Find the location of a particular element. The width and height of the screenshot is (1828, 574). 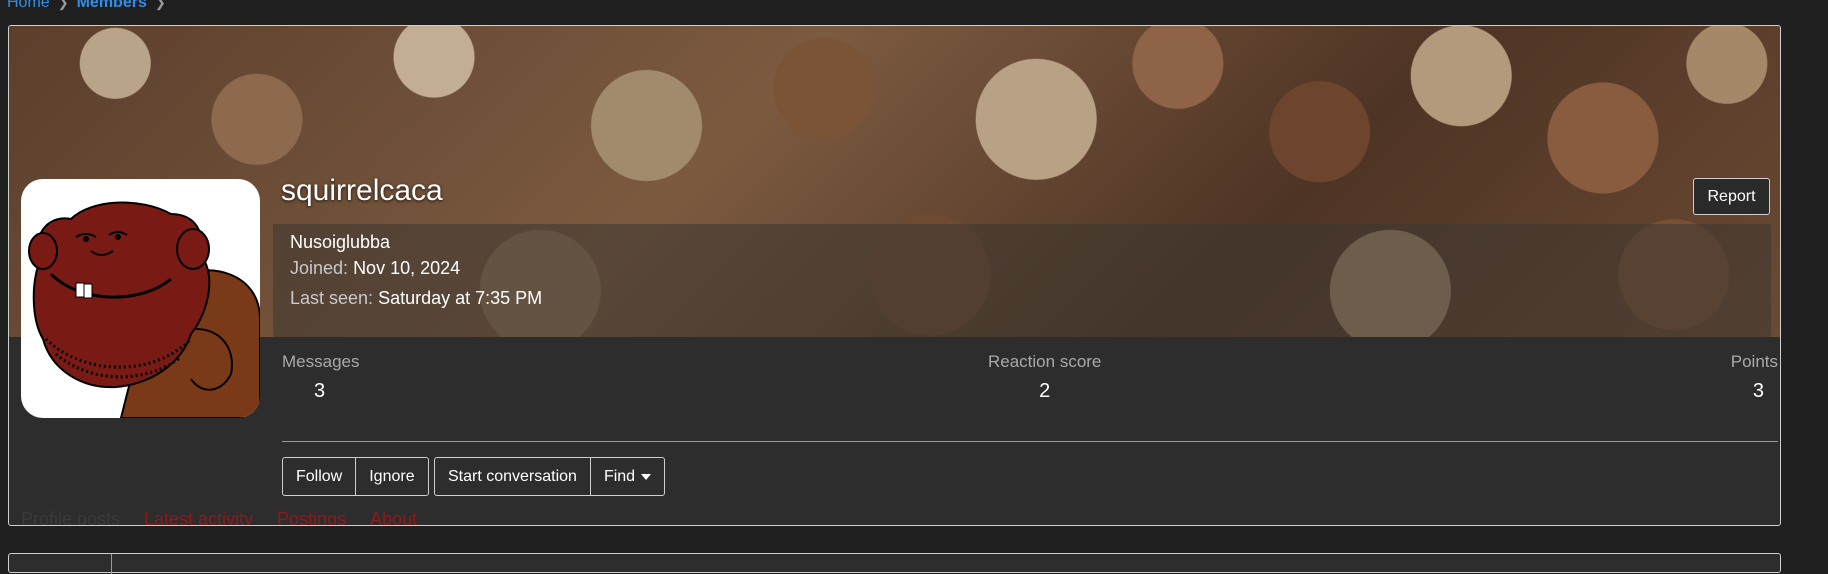

user-title: Nusoiglubba is located at coordinates (340, 242).